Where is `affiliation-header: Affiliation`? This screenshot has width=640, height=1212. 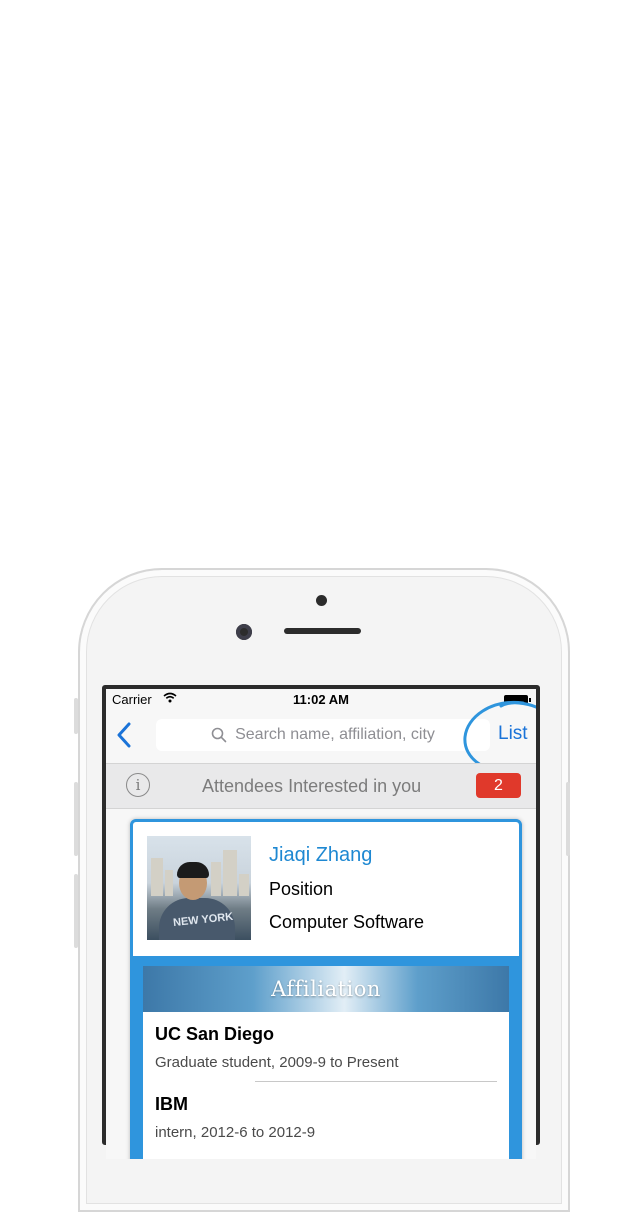 affiliation-header: Affiliation is located at coordinates (326, 989).